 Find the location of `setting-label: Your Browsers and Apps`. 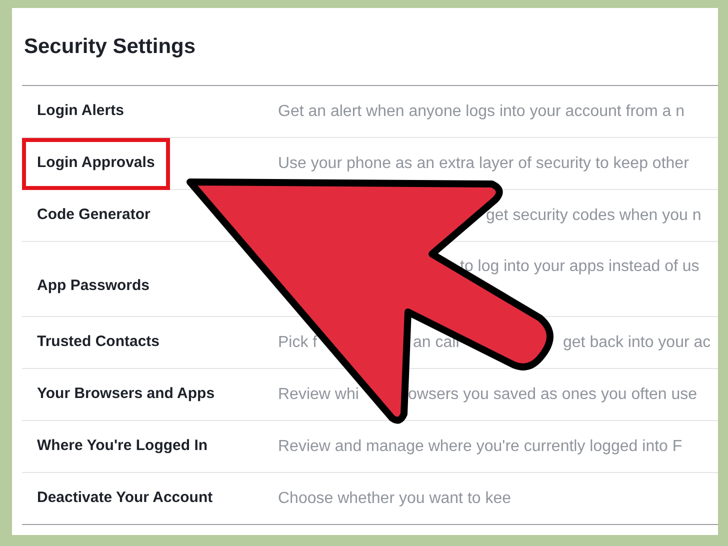

setting-label: Your Browsers and Apps is located at coordinates (118, 394).